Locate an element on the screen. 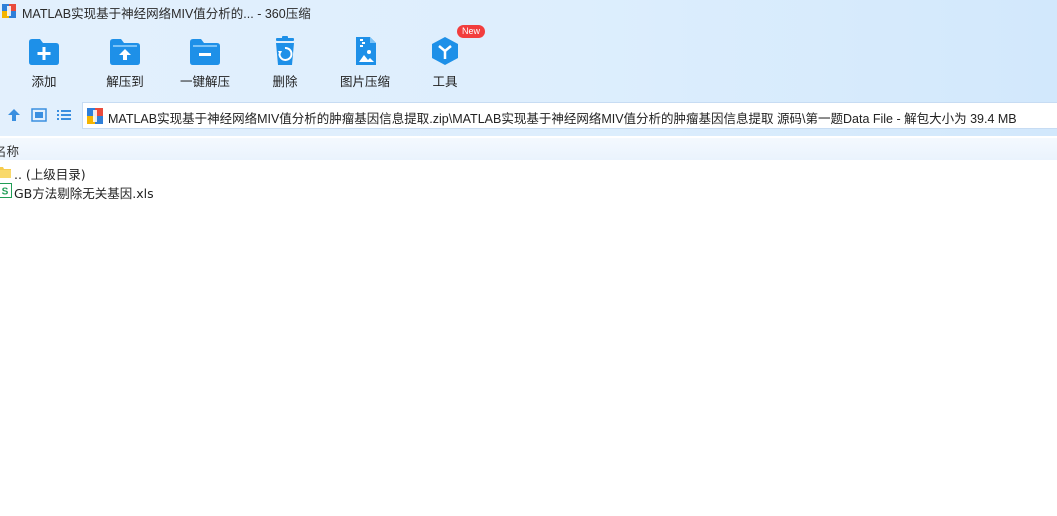 This screenshot has height=516, width=1057. add-folder-icon is located at coordinates (44, 52).